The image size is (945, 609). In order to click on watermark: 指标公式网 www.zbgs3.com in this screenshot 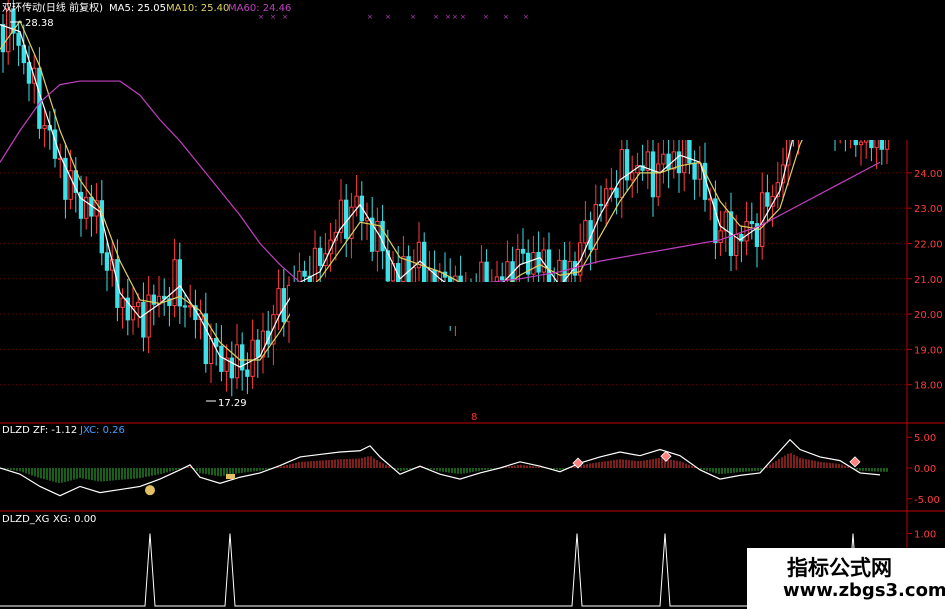, I will do `click(846, 578)`.